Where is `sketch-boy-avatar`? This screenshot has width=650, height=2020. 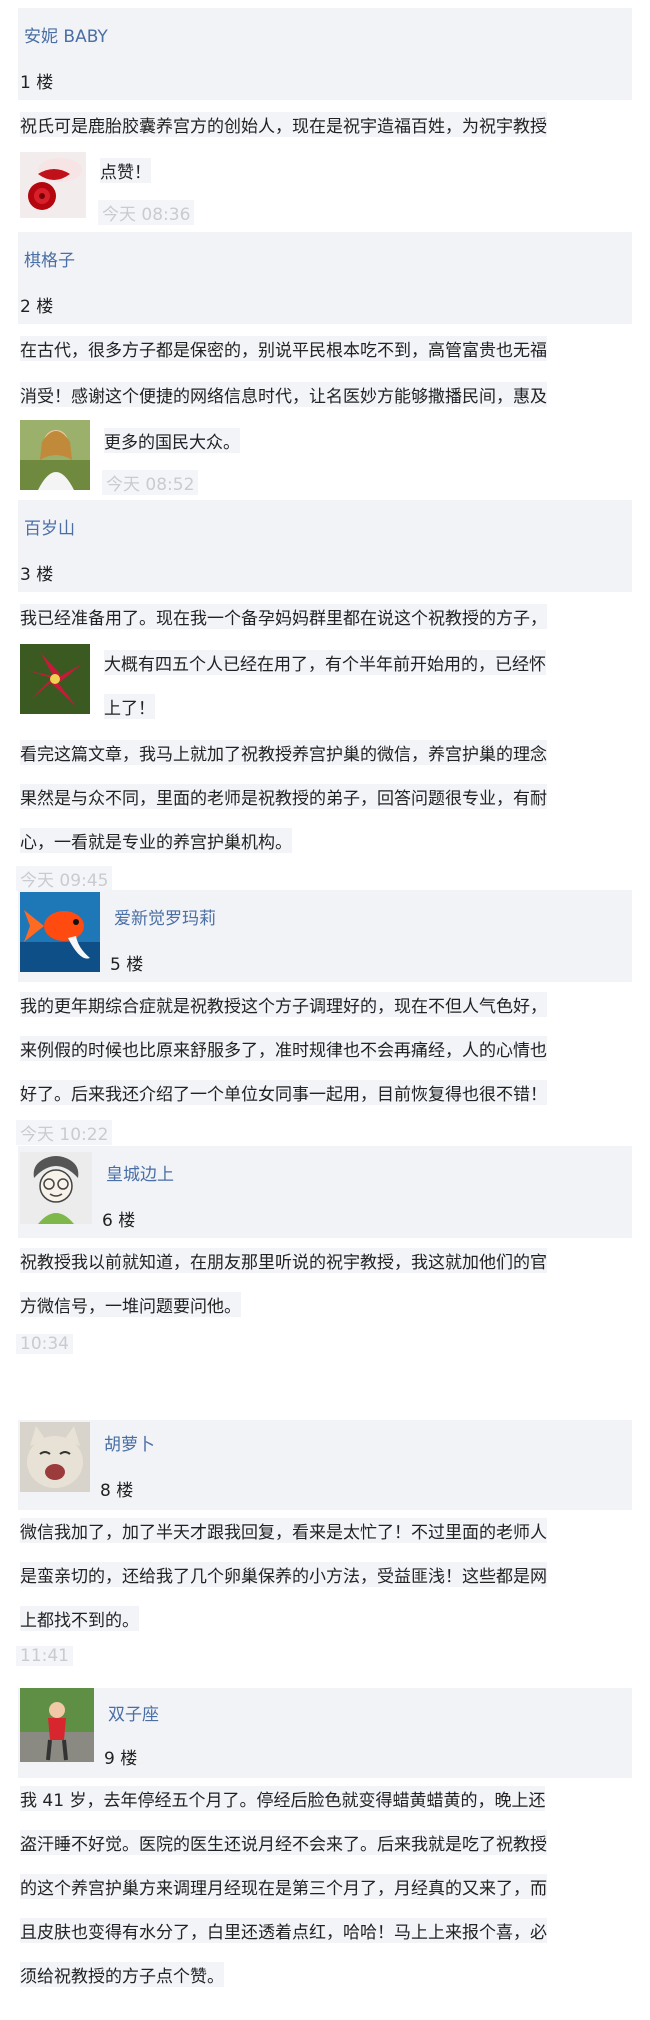 sketch-boy-avatar is located at coordinates (56, 1188).